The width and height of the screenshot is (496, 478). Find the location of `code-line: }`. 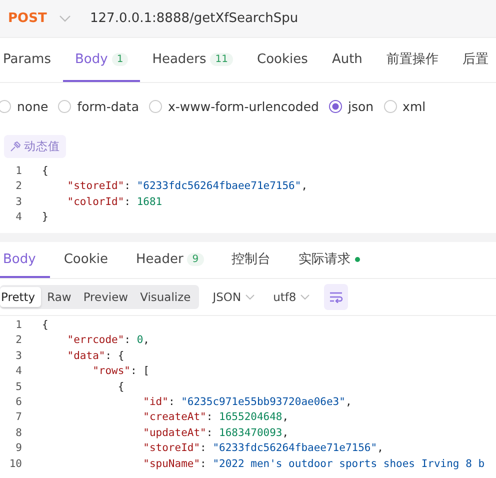

code-line: } is located at coordinates (45, 218).